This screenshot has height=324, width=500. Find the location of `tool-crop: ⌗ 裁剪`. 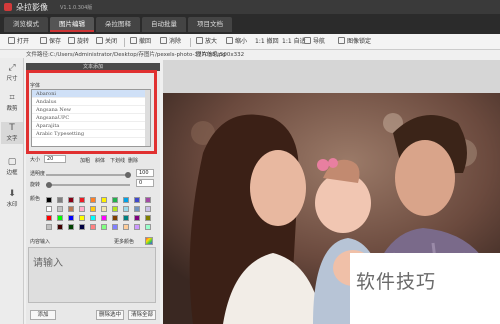

tool-crop: ⌗ 裁剪 is located at coordinates (12, 103).